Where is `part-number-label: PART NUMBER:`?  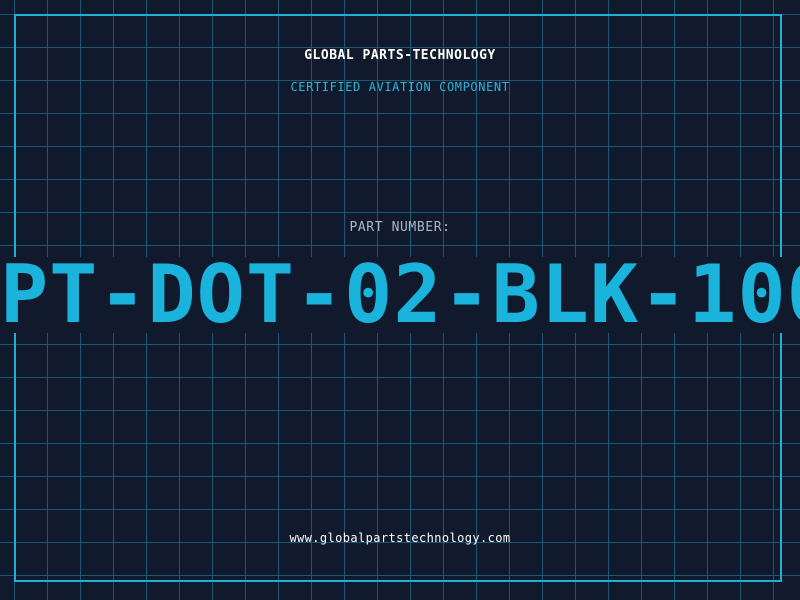
part-number-label: PART NUMBER: is located at coordinates (400, 227).